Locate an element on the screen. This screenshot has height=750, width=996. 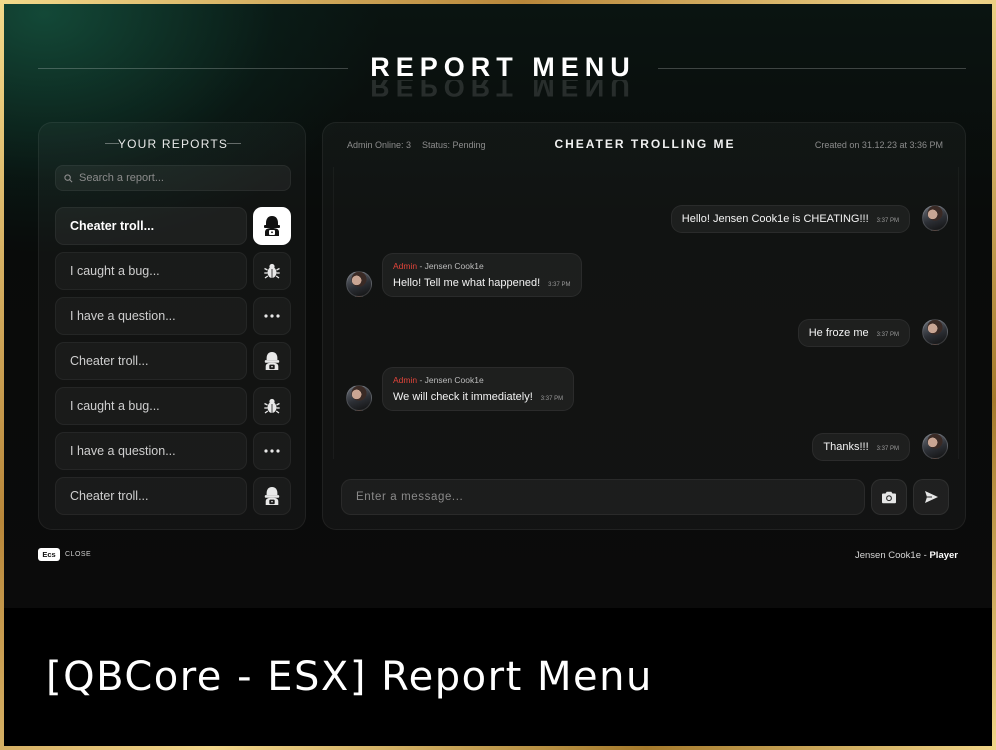
heading-divider-right is located at coordinates (234, 143).